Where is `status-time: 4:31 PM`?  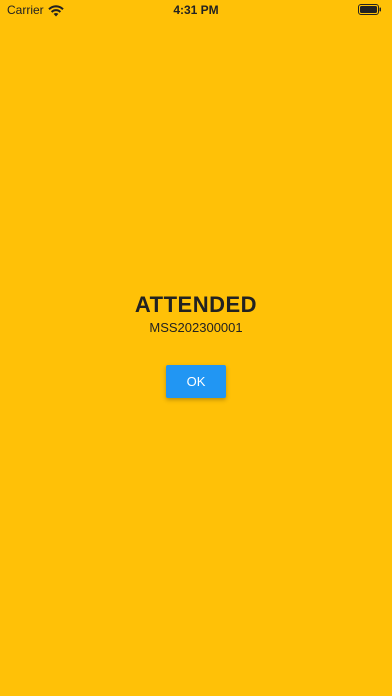
status-time: 4:31 PM is located at coordinates (196, 10).